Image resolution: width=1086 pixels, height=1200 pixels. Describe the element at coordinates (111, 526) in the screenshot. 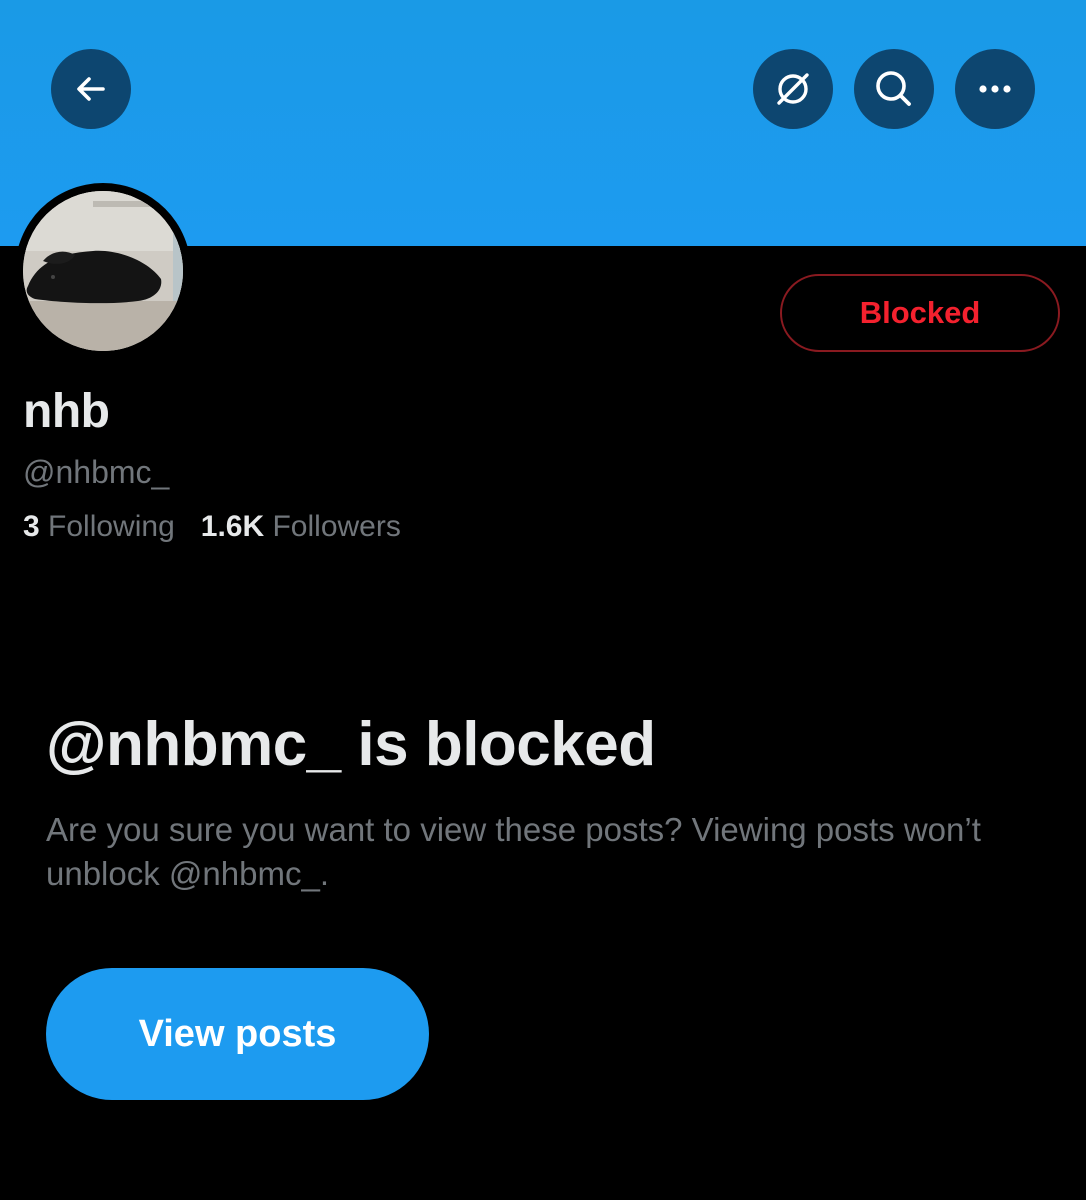

I see `following-label: Following` at that location.